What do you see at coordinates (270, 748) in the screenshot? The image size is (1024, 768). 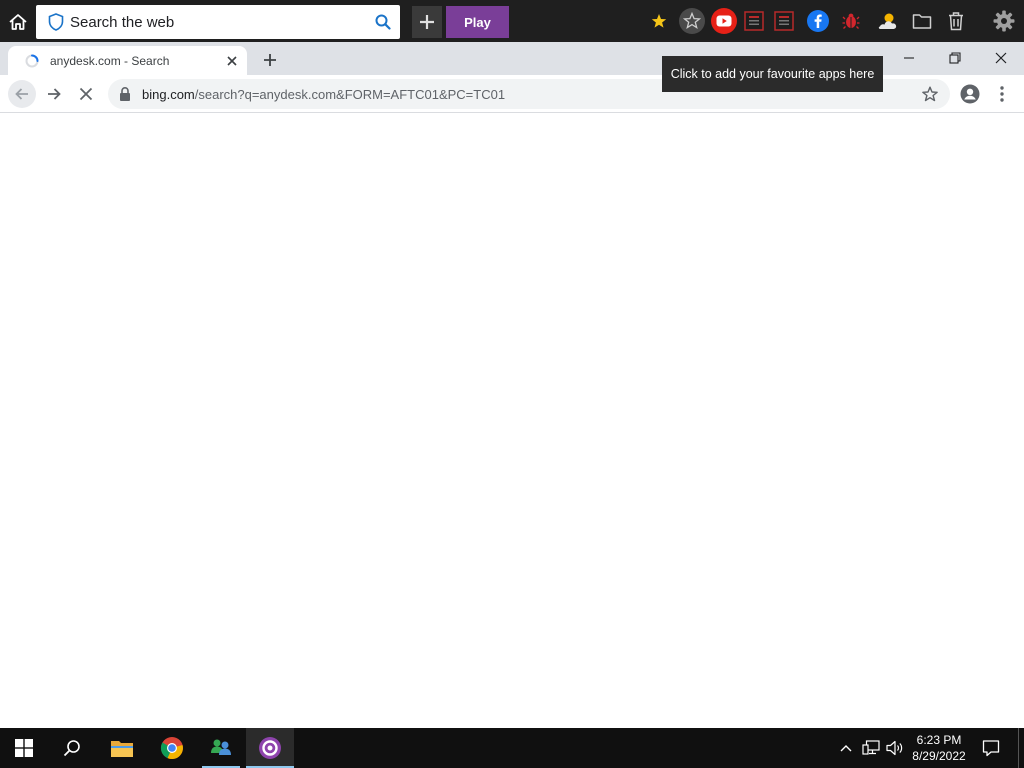 I see `app-icon` at bounding box center [270, 748].